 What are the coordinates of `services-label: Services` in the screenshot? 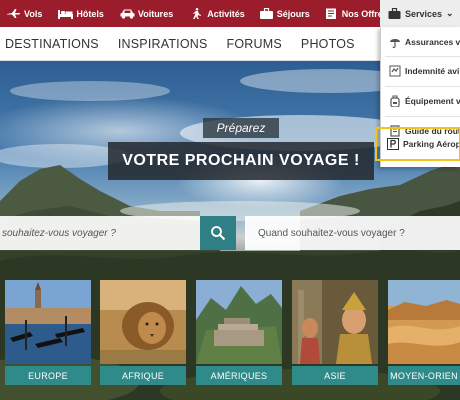 It's located at (424, 13).